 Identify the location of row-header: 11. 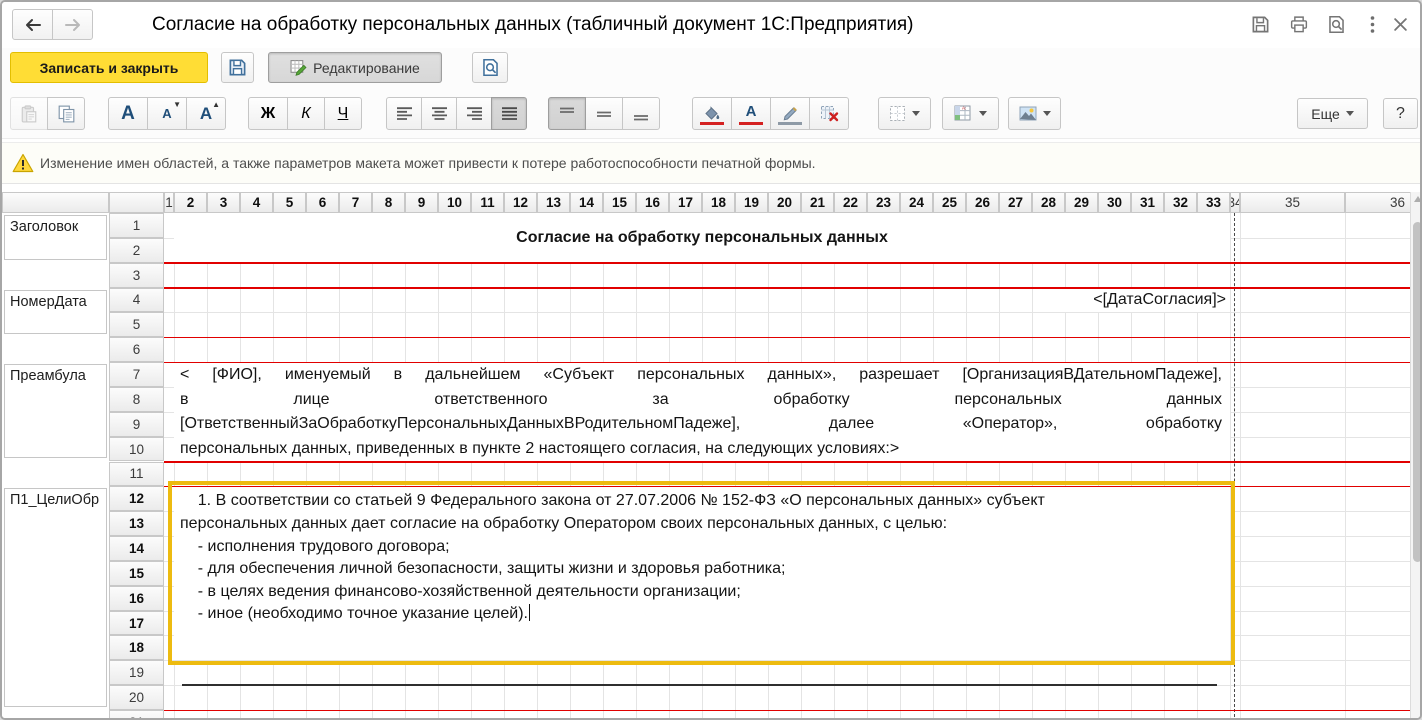
(136, 474).